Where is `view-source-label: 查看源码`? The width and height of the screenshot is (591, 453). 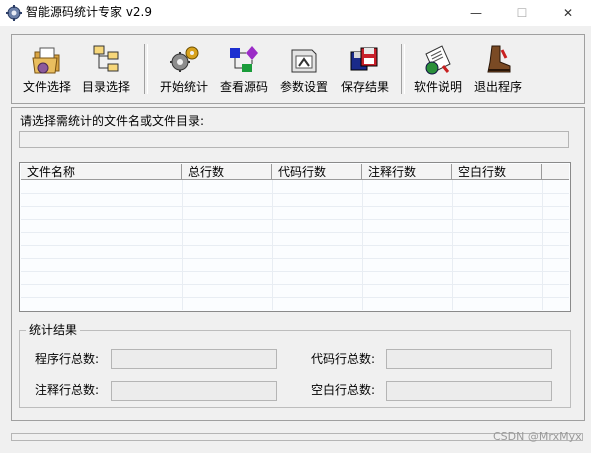 view-source-label: 查看源码 is located at coordinates (243, 87).